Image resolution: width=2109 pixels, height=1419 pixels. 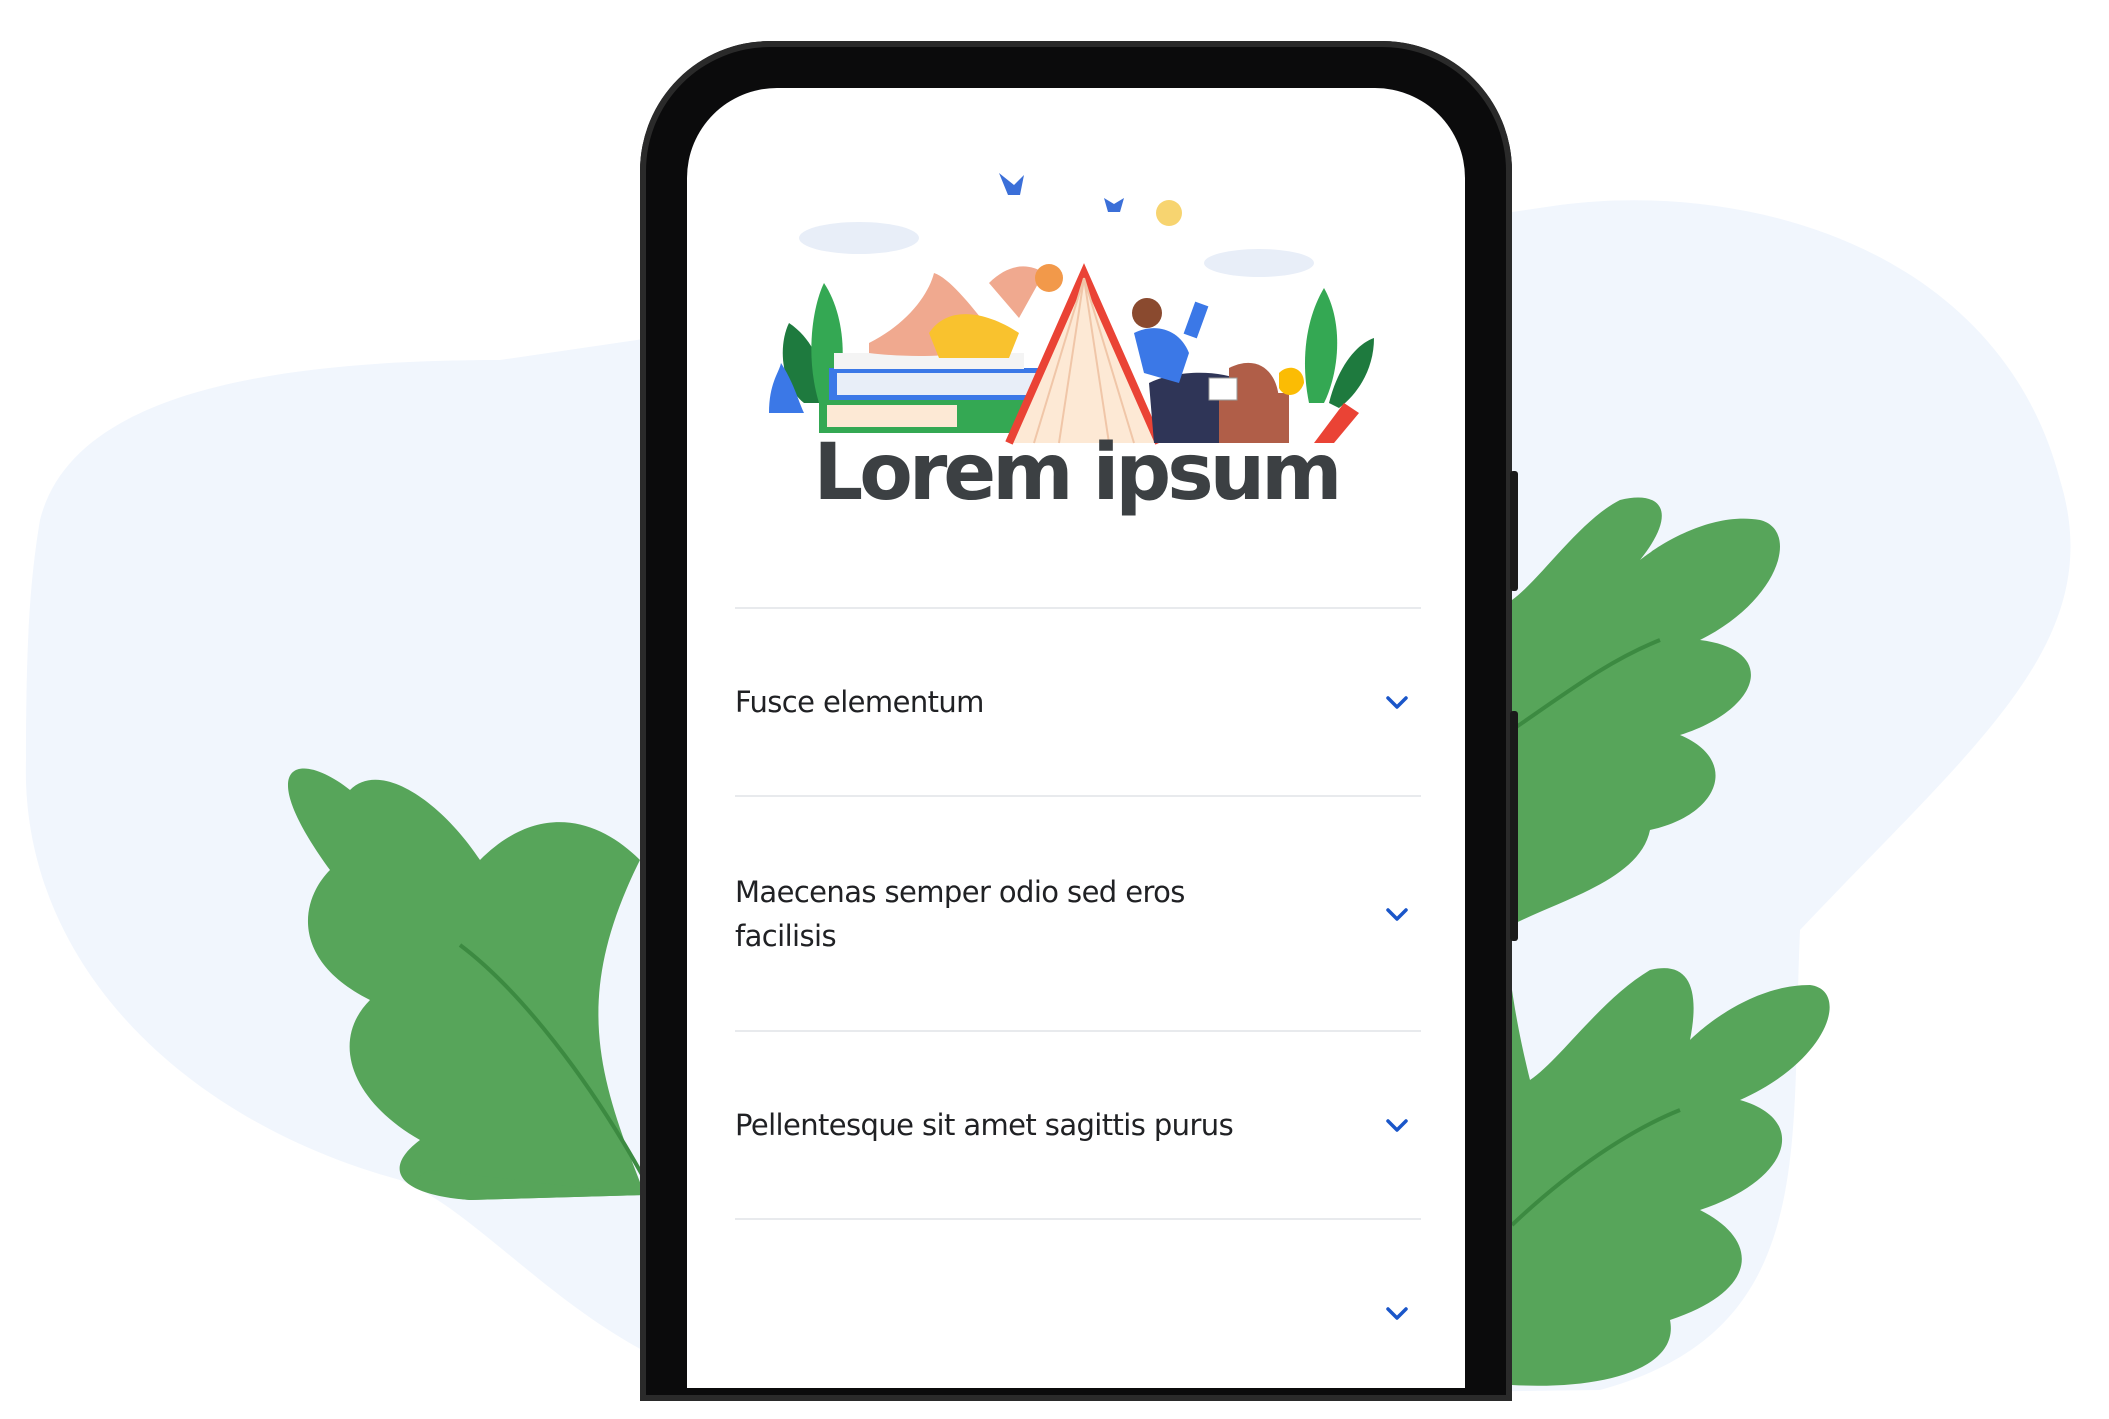 What do you see at coordinates (1078, 701) in the screenshot?
I see `accordion-item-fusce: Fusce elementum` at bounding box center [1078, 701].